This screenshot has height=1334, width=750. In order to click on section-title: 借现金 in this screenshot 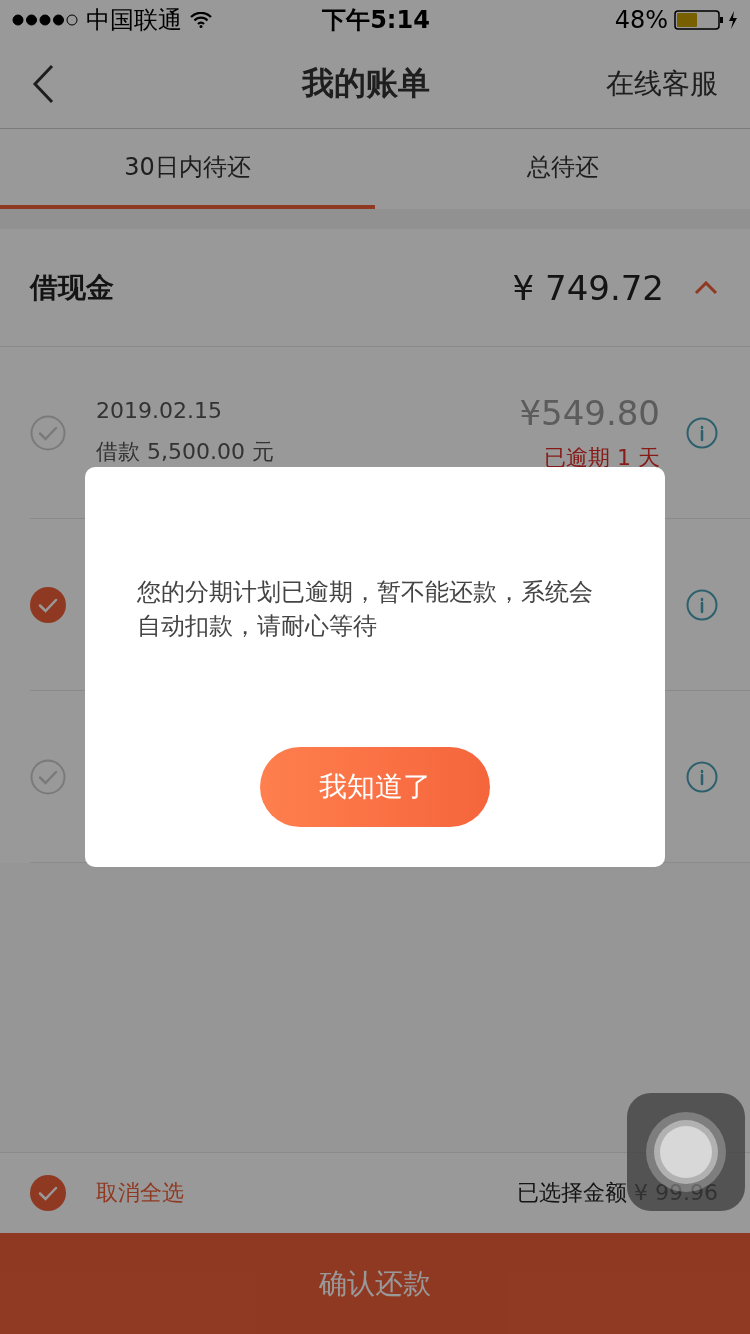, I will do `click(72, 288)`.